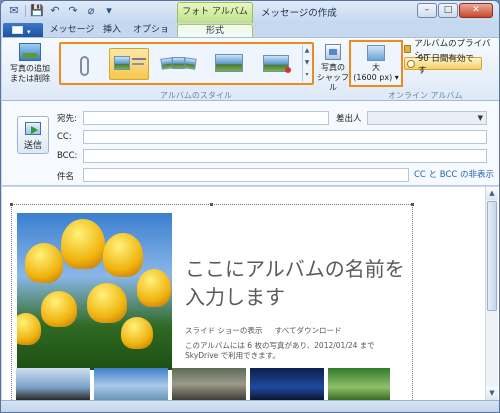 This screenshot has height=413, width=500. What do you see at coordinates (307, 75) in the screenshot?
I see `gallery-more-arrow: ▾` at bounding box center [307, 75].